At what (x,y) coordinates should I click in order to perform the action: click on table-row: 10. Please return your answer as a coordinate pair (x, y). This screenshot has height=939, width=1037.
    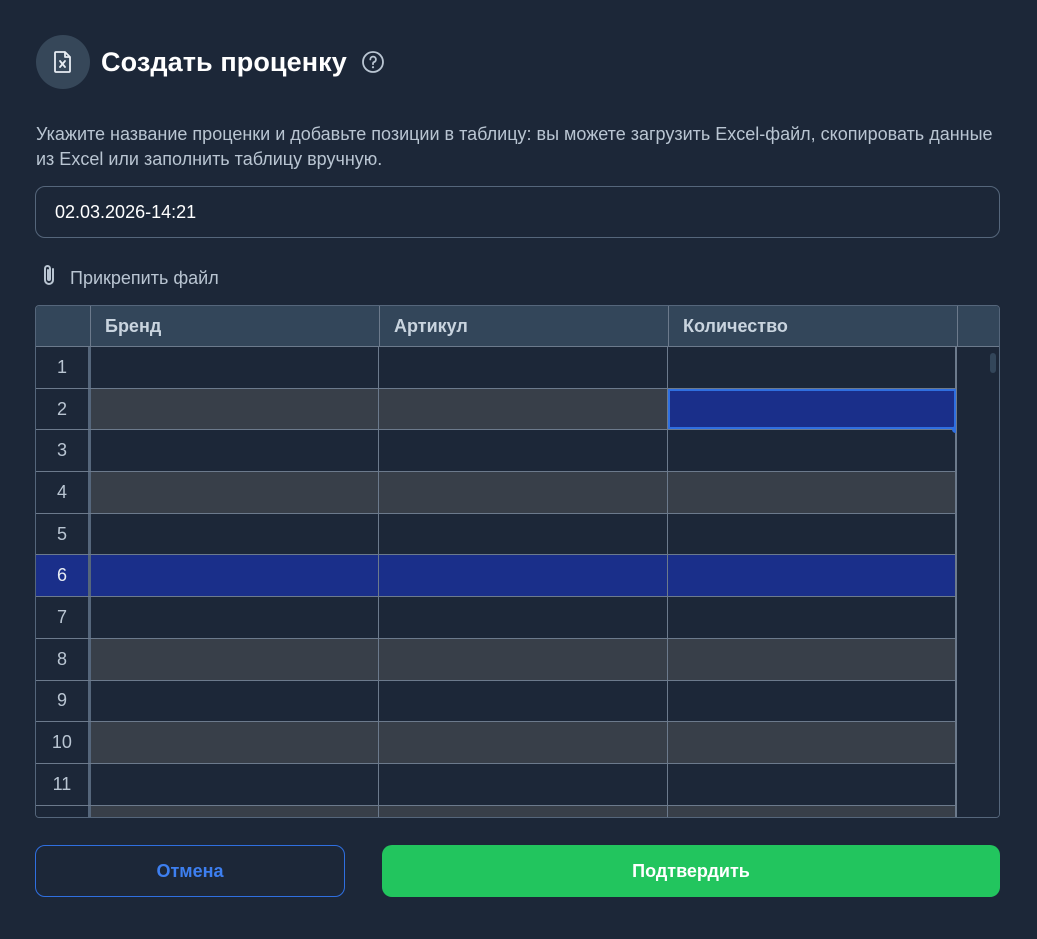
    Looking at the image, I should click on (496, 743).